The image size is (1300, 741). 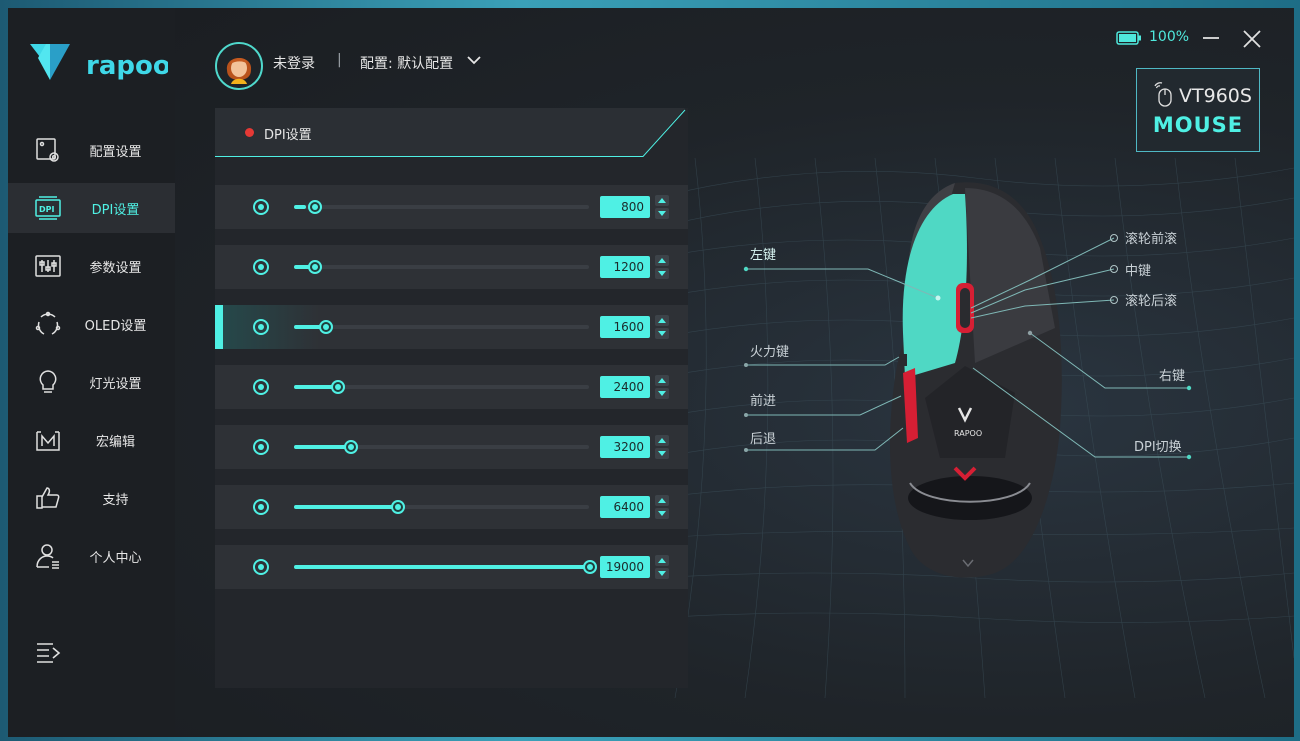 What do you see at coordinates (48, 323) in the screenshot?
I see `oled-icon` at bounding box center [48, 323].